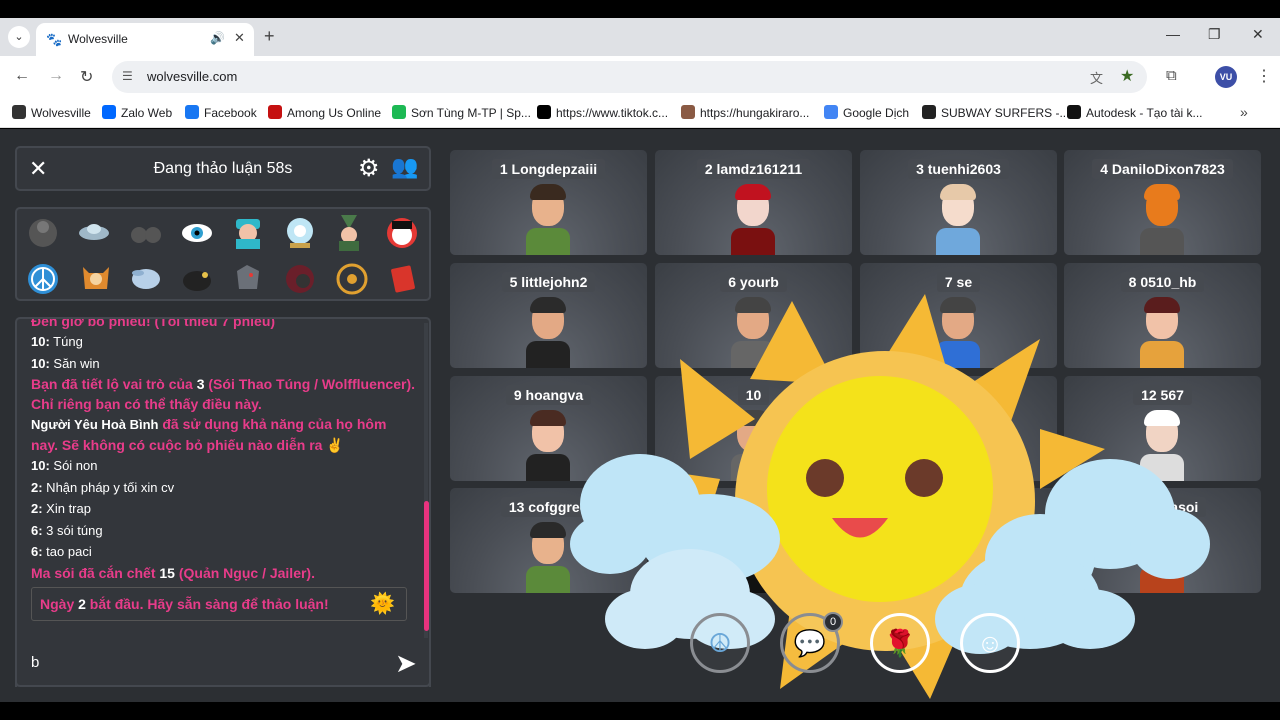  Describe the element at coordinates (300, 279) in the screenshot. I see `hooded-wolf-icon` at that location.